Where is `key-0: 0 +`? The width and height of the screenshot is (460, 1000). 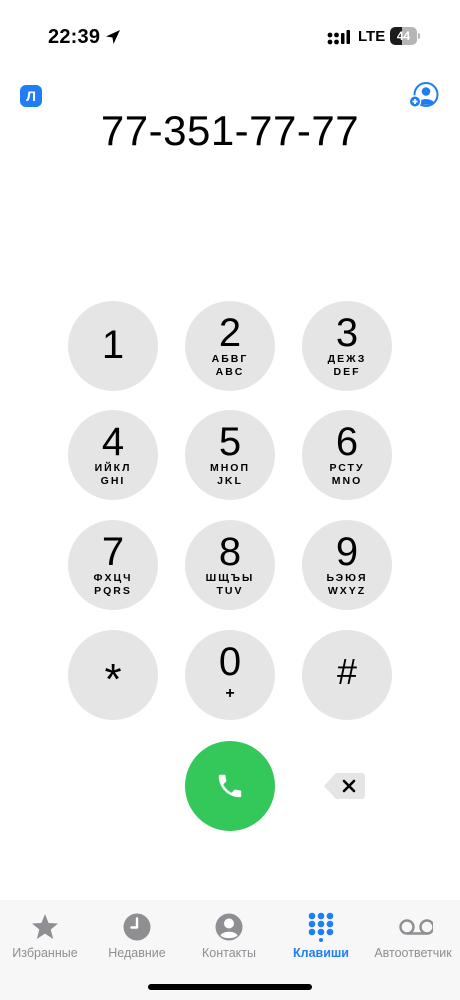 key-0: 0 + is located at coordinates (230, 675).